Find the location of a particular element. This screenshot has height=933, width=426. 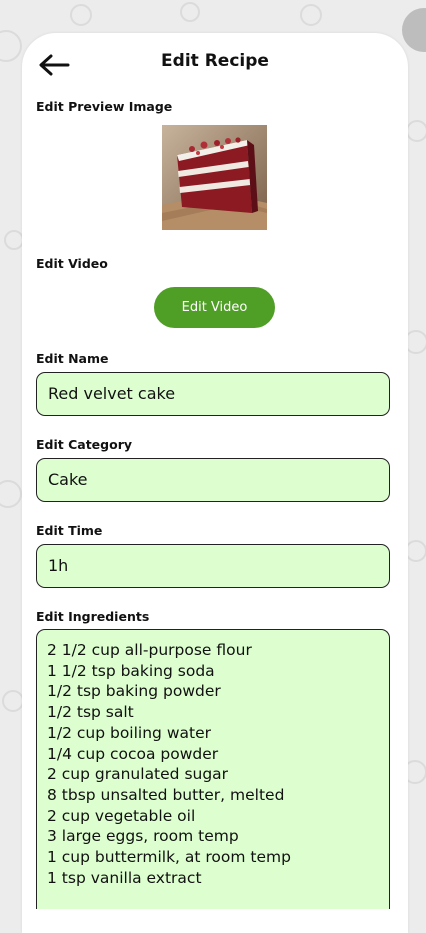

name-label: Edit Name is located at coordinates (72, 358).